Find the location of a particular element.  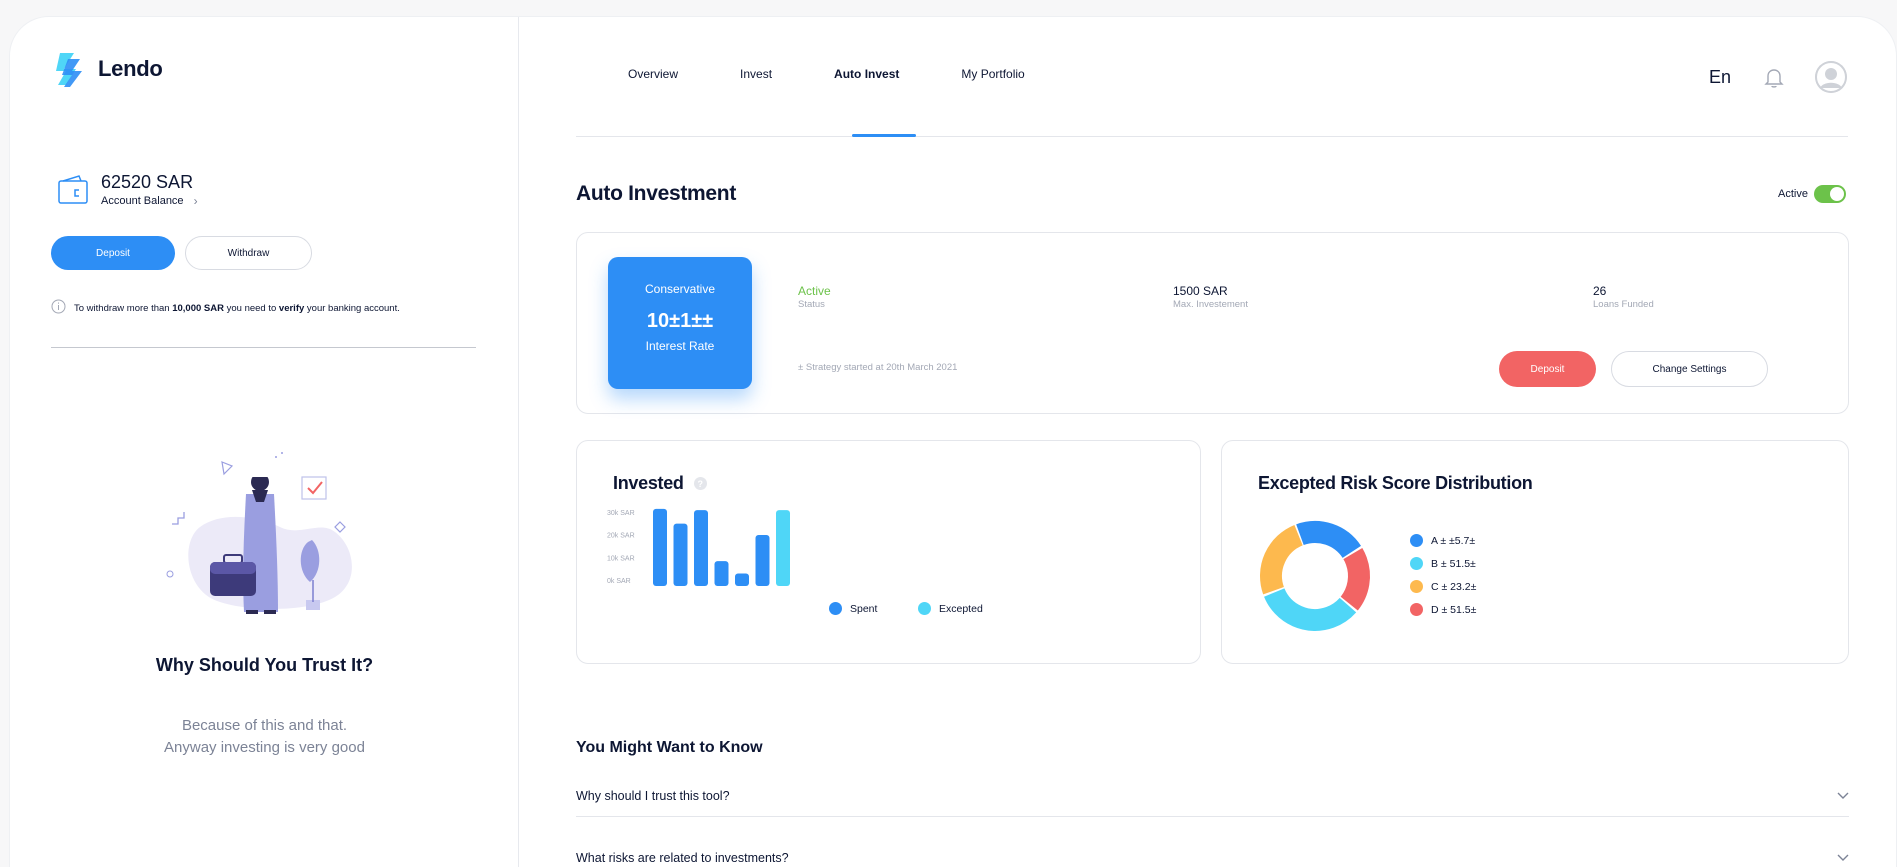

avatar-icon is located at coordinates (1831, 77).